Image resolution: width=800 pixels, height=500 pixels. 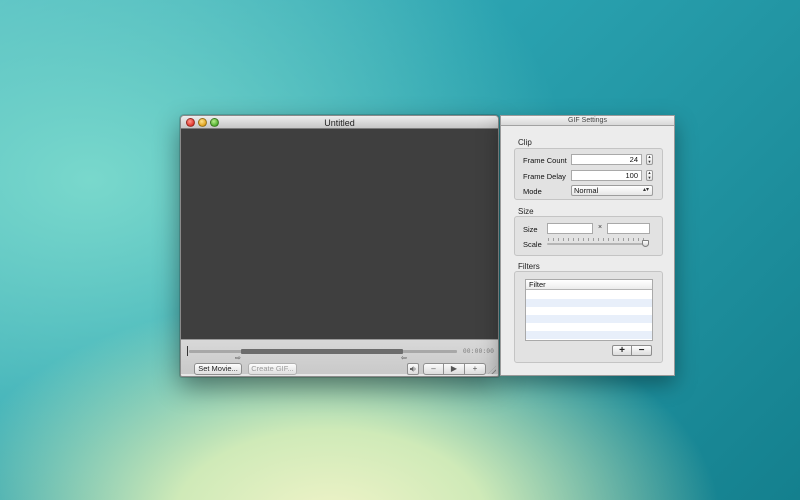 I want to click on remove-filter-button: −, so click(x=642, y=350).